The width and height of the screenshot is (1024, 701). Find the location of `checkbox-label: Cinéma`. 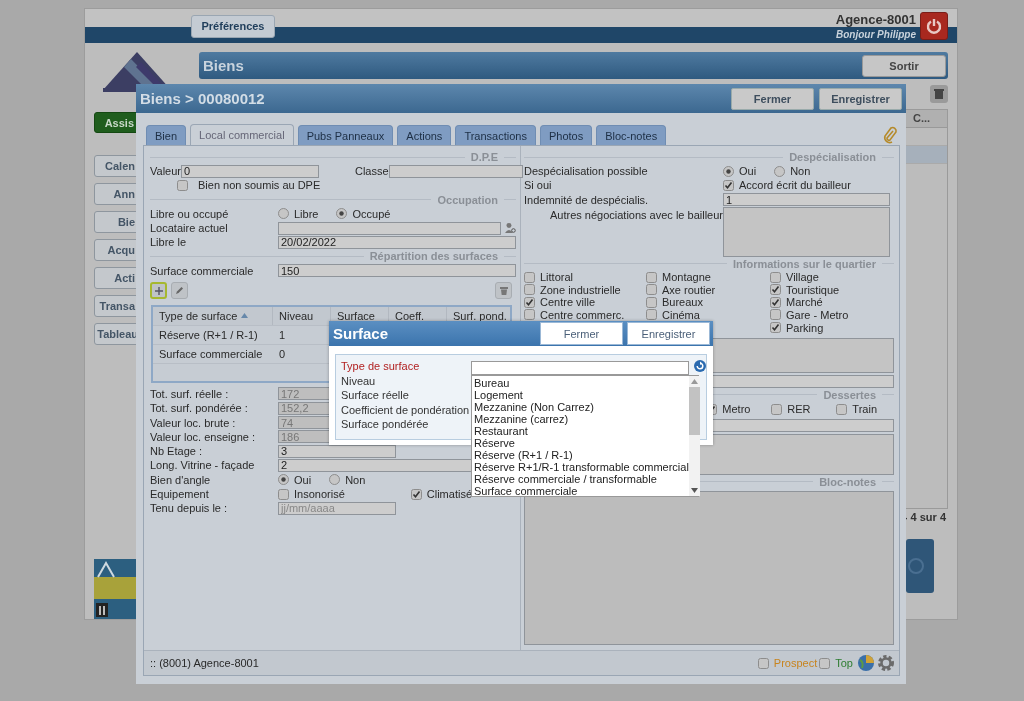

checkbox-label: Cinéma is located at coordinates (681, 314).